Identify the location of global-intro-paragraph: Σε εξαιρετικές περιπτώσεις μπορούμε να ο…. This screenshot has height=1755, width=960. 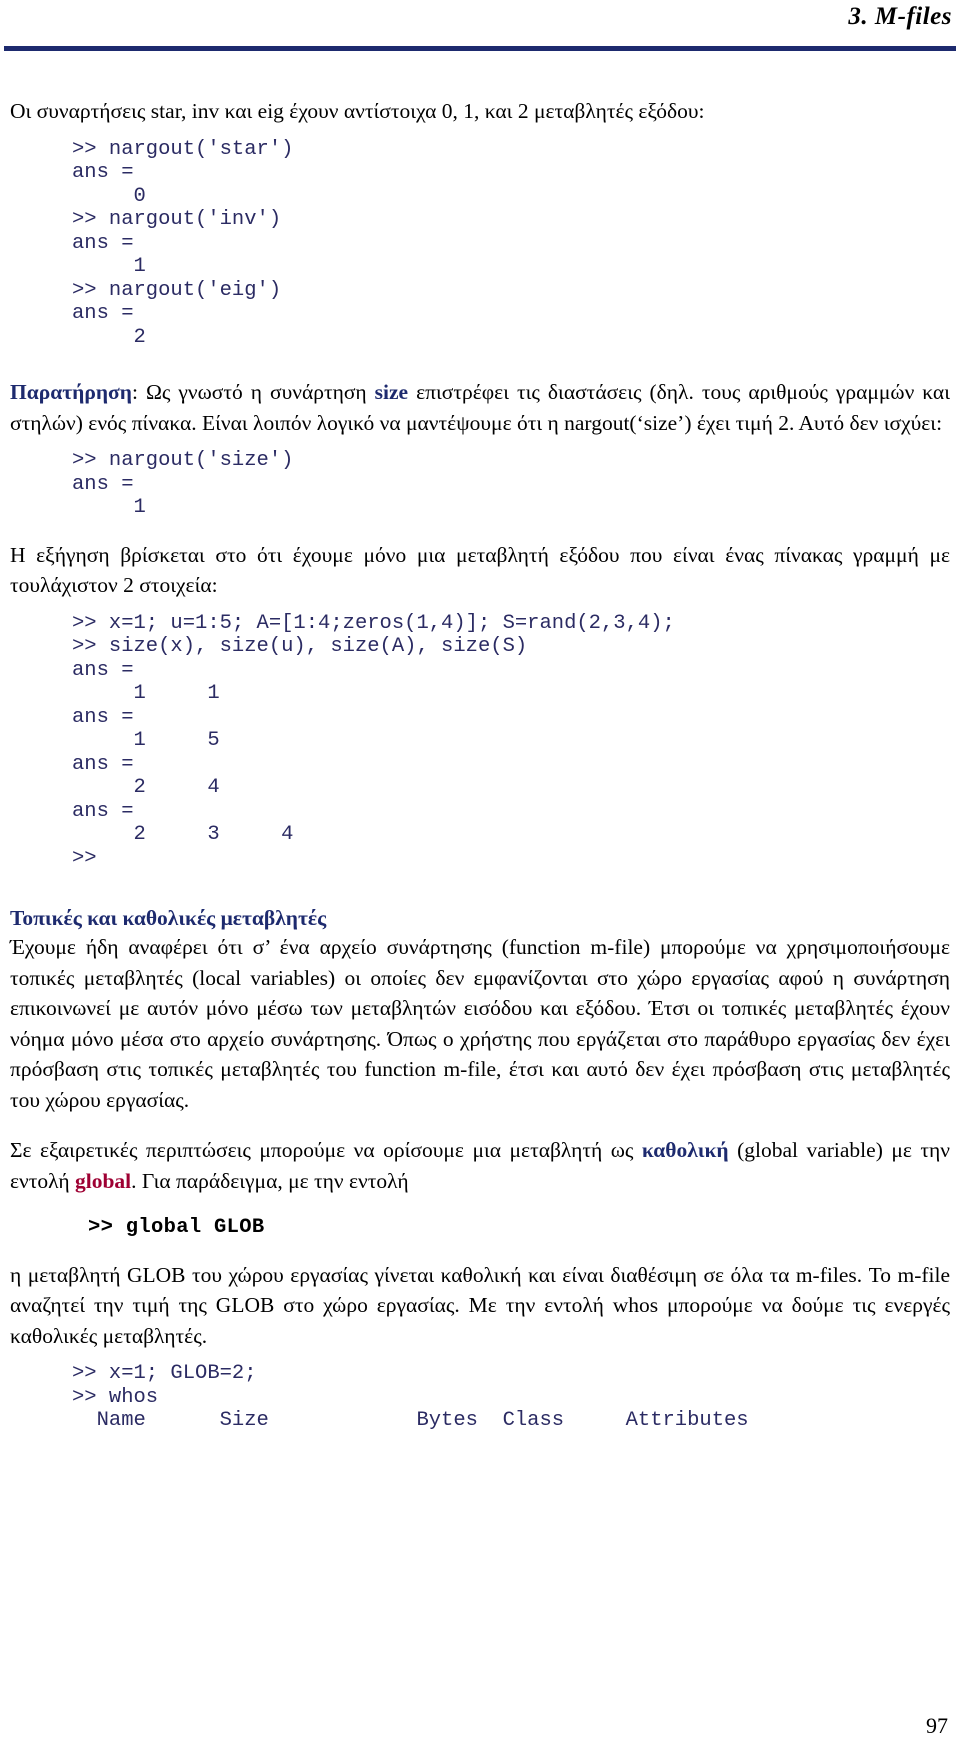
(480, 1165).